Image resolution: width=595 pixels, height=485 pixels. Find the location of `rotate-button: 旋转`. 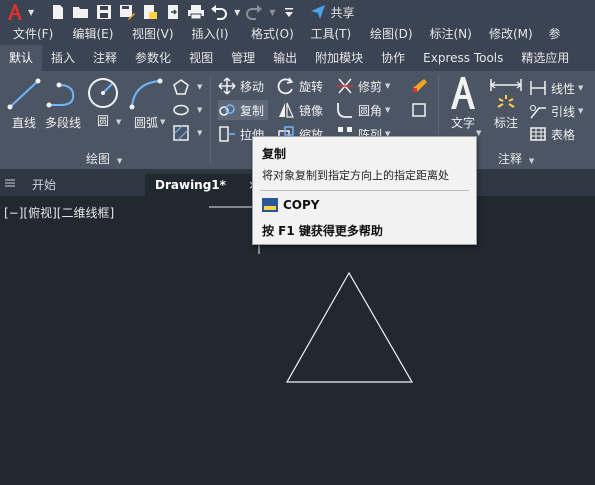

rotate-button: 旋转 is located at coordinates (300, 86).